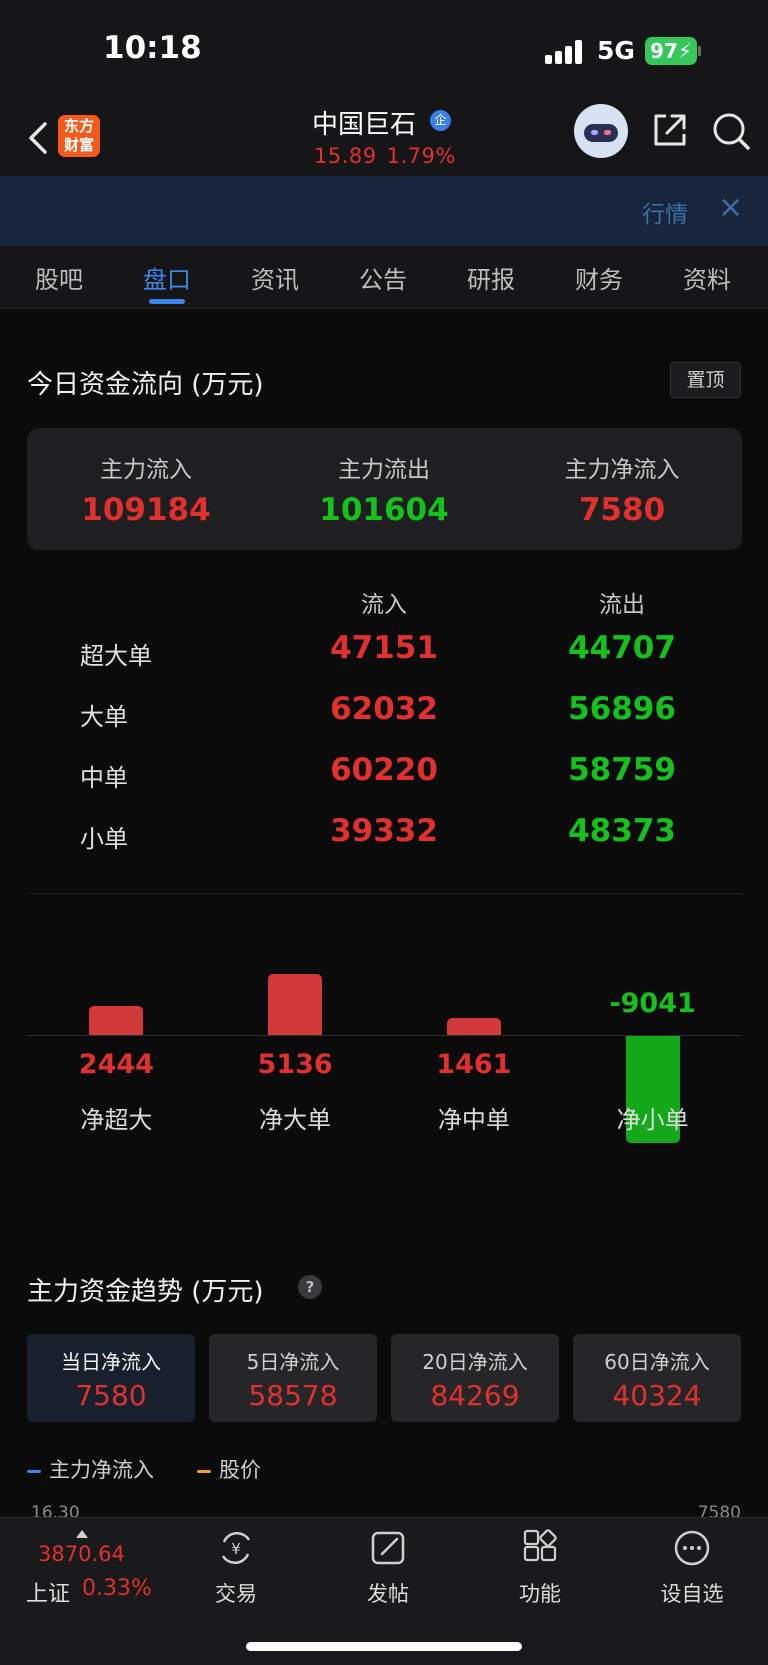 This screenshot has width=768, height=1665. Describe the element at coordinates (78, 145) in the screenshot. I see `logo-line2: 财富` at that location.